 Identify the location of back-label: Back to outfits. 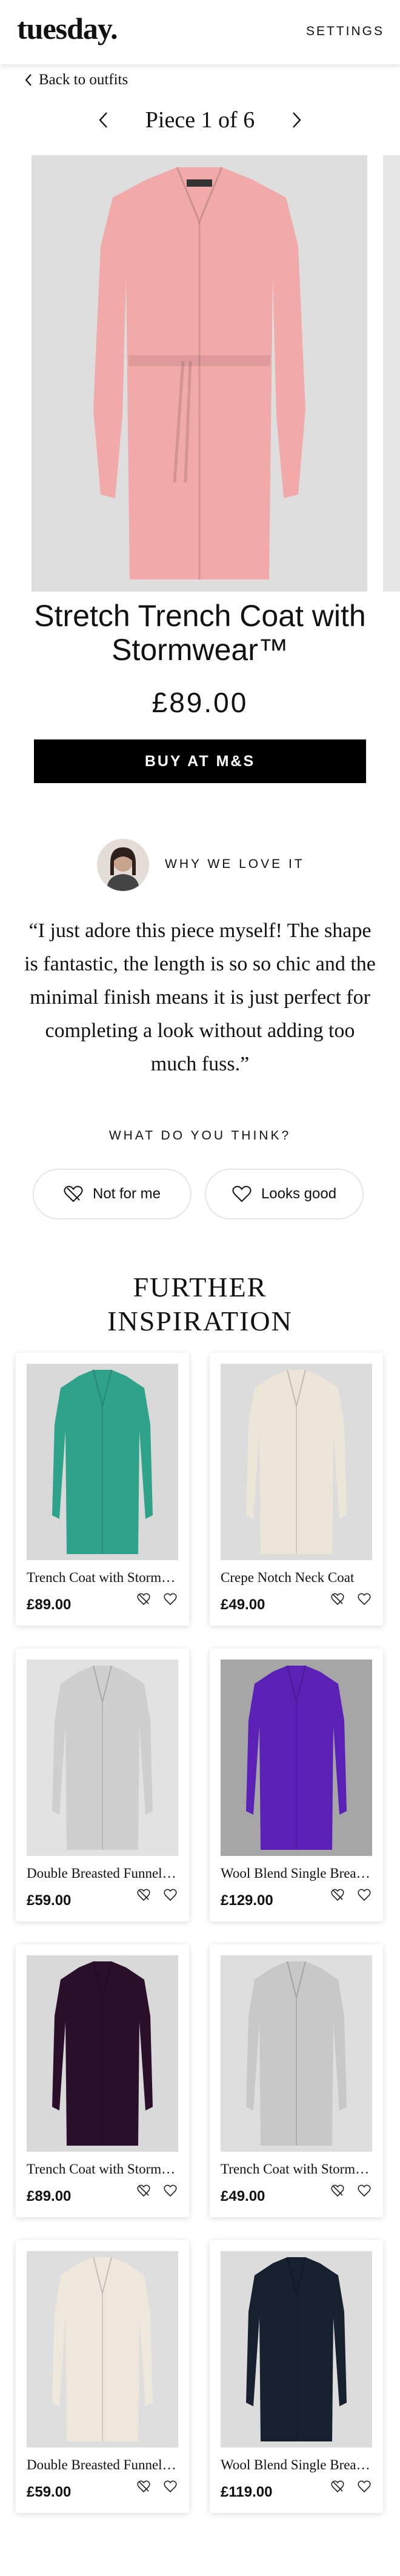
(83, 80).